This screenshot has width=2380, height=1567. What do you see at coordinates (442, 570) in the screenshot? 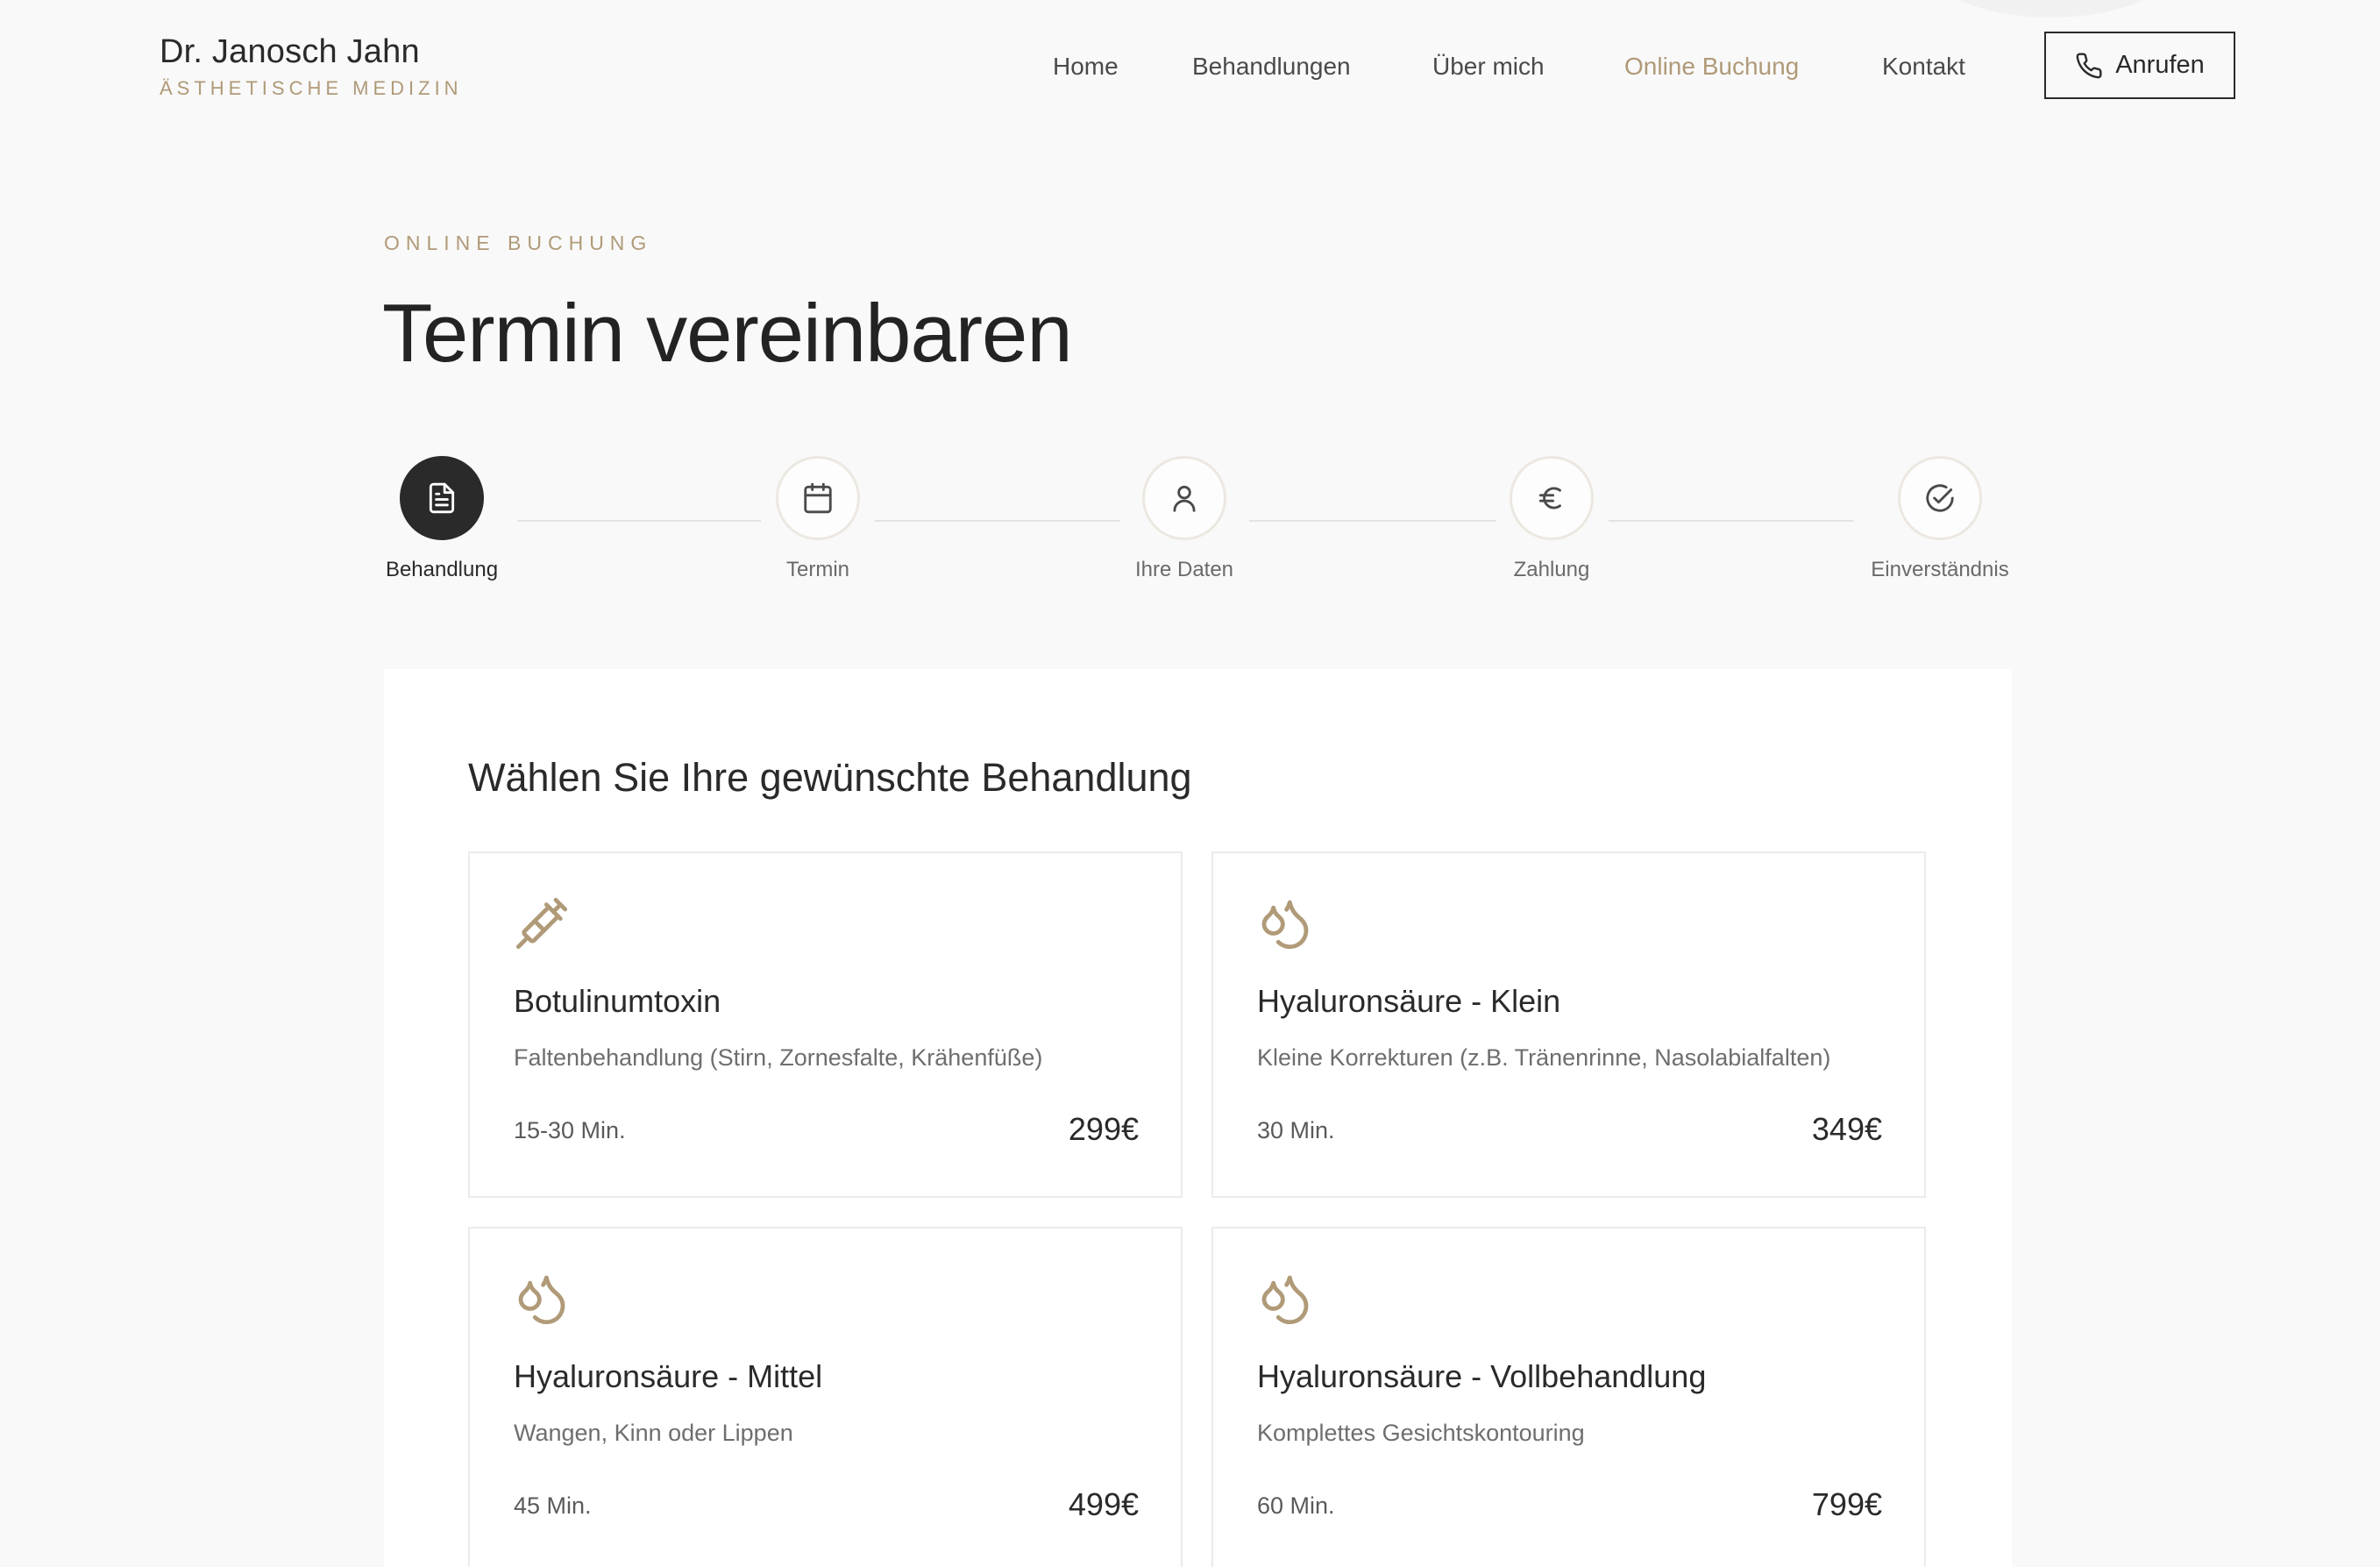
I see `step-label-behandlung: Behandlung` at bounding box center [442, 570].